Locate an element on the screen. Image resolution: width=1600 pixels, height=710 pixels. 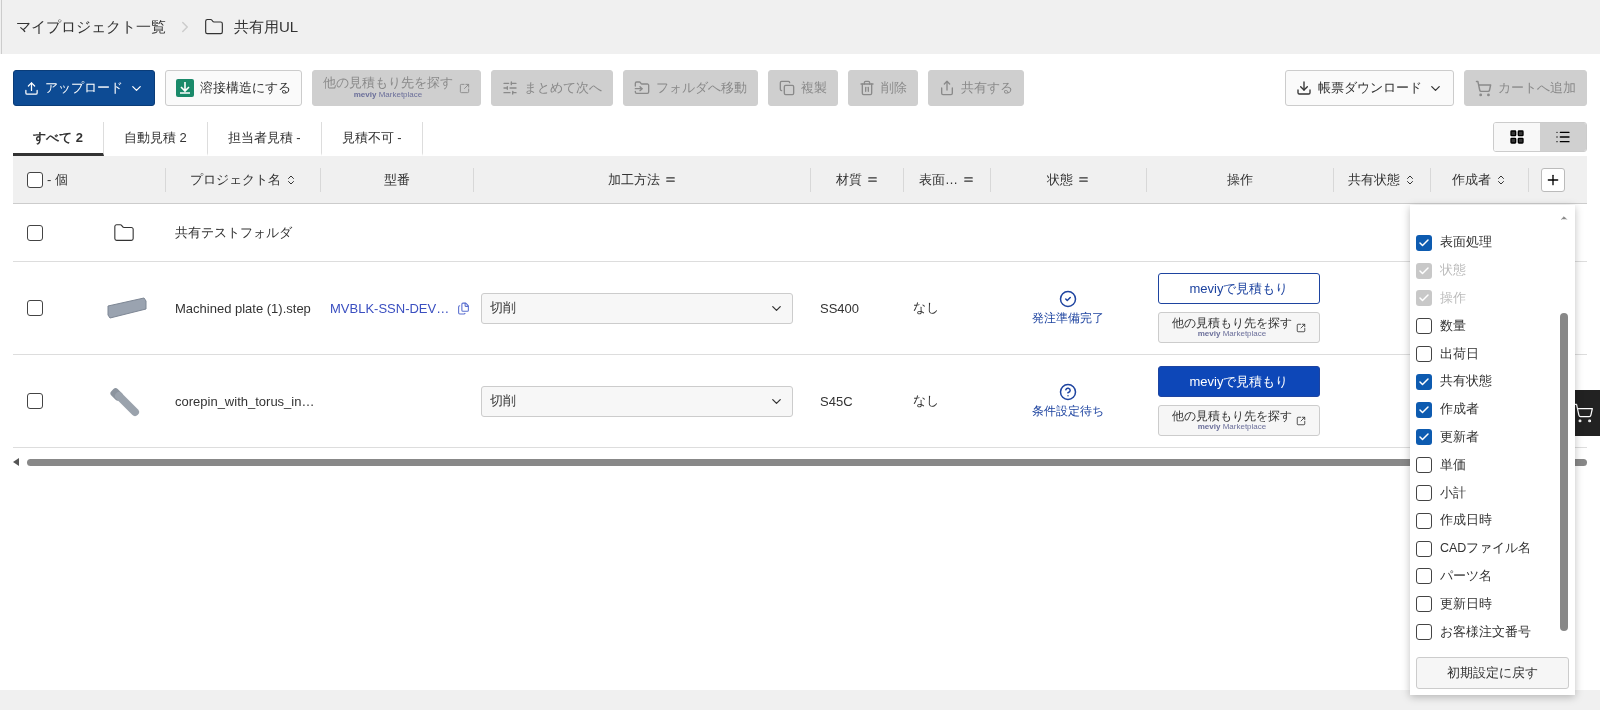
trash-icon is located at coordinates (867, 88).